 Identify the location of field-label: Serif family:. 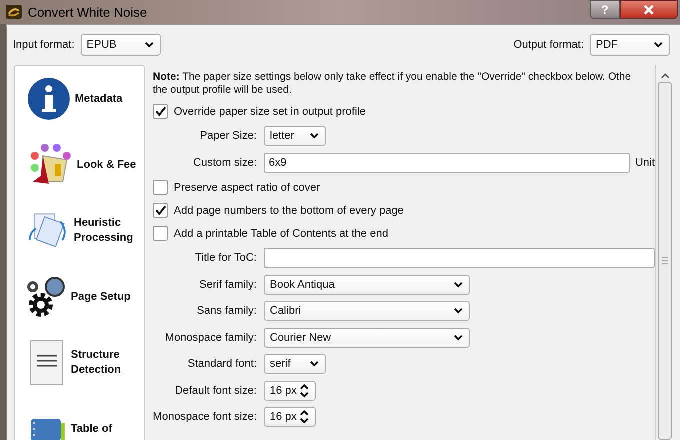
(227, 284).